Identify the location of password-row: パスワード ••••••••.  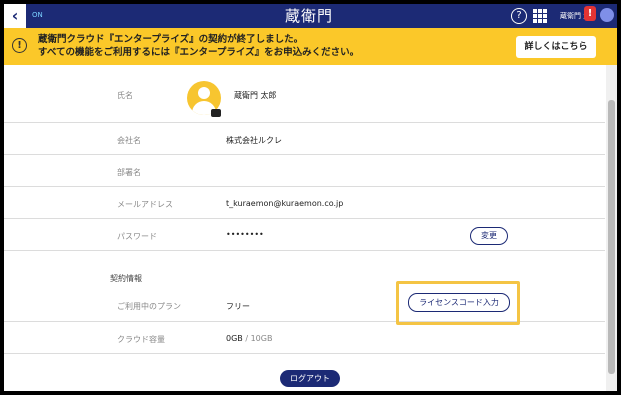
(304, 235).